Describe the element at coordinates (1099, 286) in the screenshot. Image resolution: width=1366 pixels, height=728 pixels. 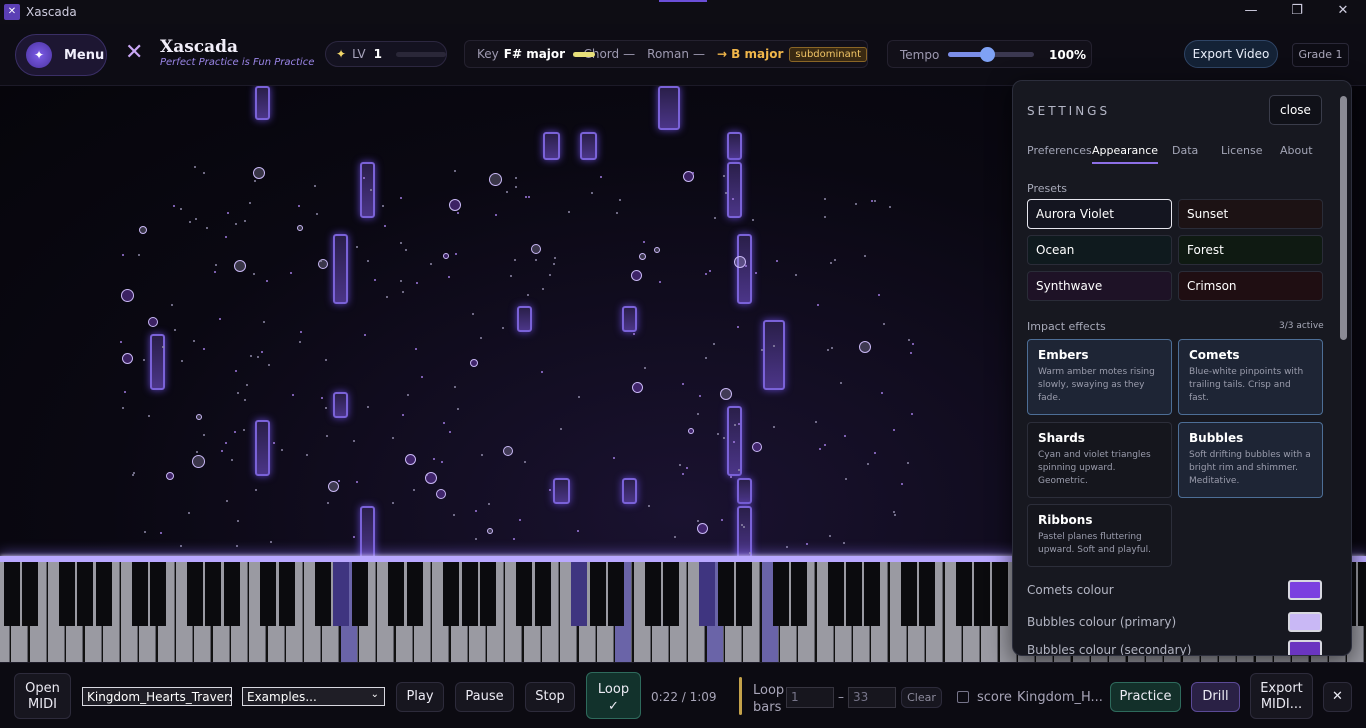
I see `preset-synthwave: Synthwave` at that location.